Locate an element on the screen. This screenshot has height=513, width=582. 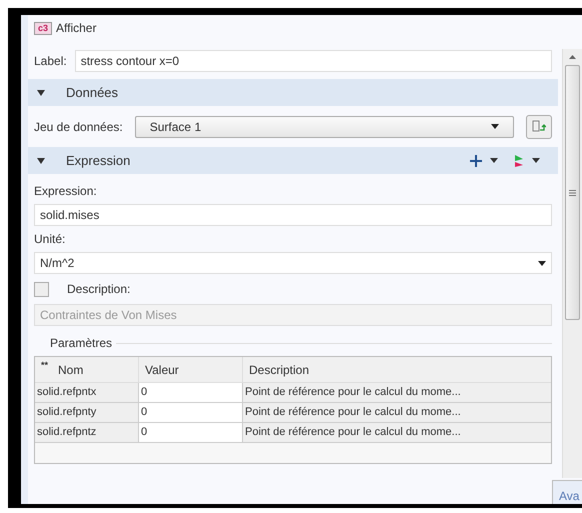
panel-title: Afficher is located at coordinates (76, 28).